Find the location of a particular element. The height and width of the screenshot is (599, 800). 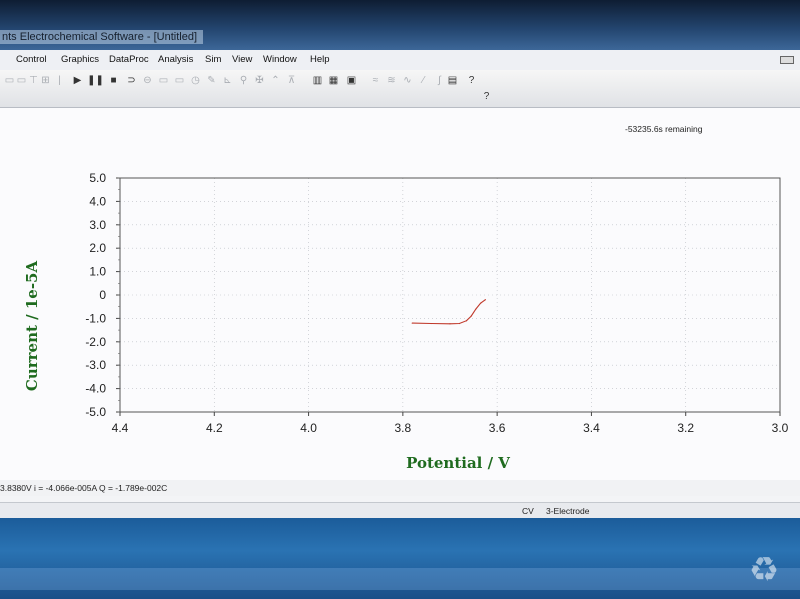

zoom-icon: ⚲ is located at coordinates (243, 81).